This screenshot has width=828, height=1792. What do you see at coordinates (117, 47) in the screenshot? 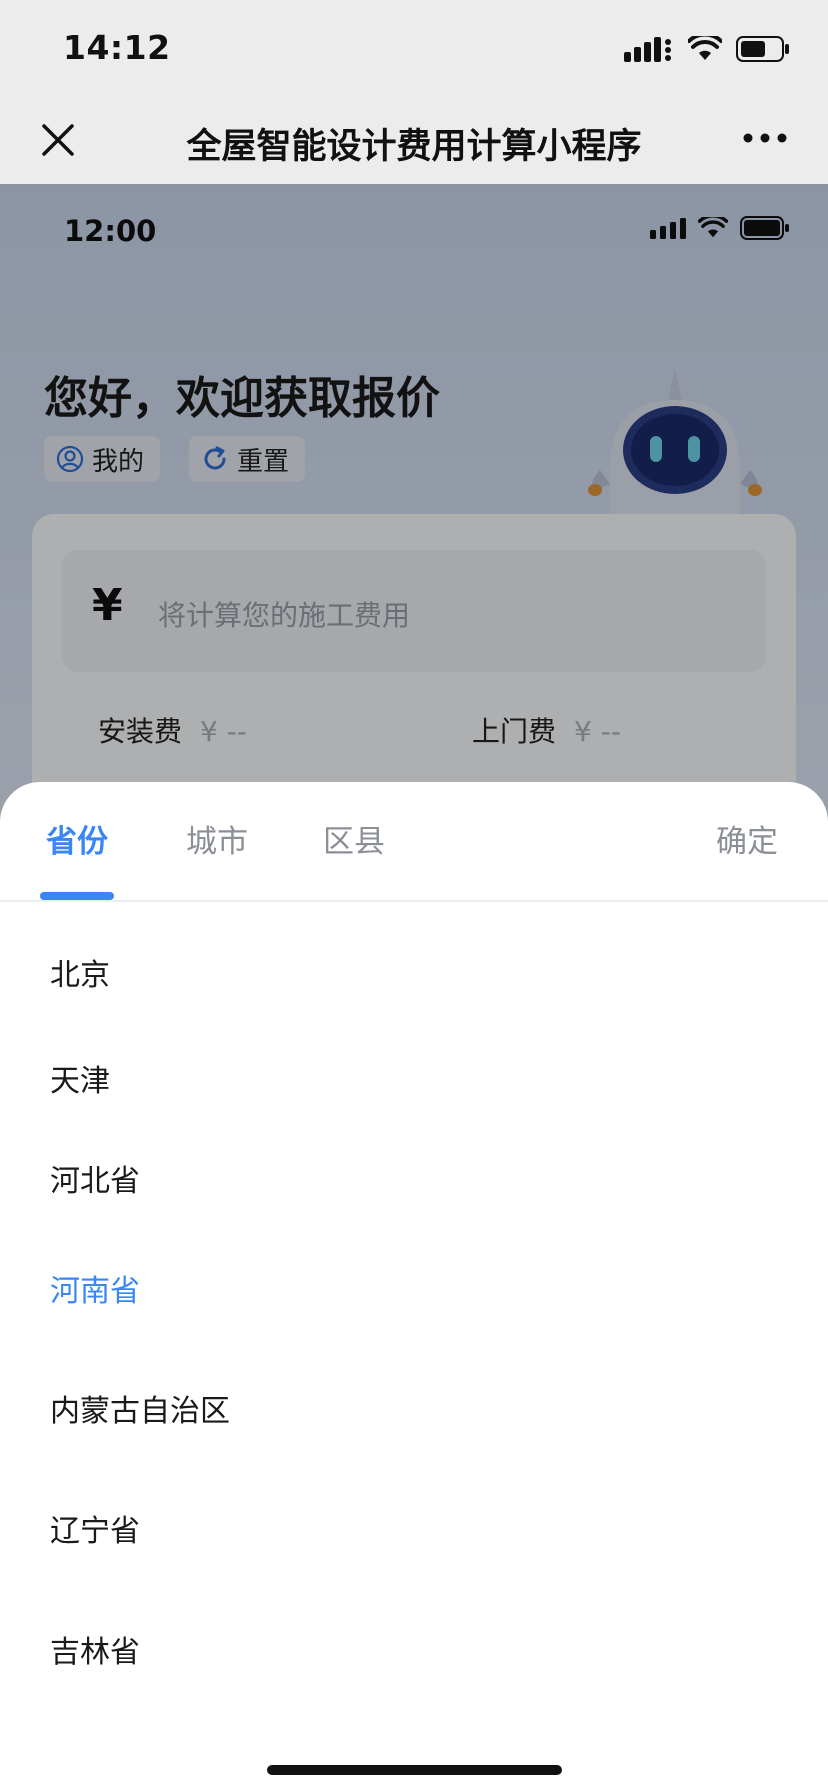
I see `status-time: 14:12` at bounding box center [117, 47].